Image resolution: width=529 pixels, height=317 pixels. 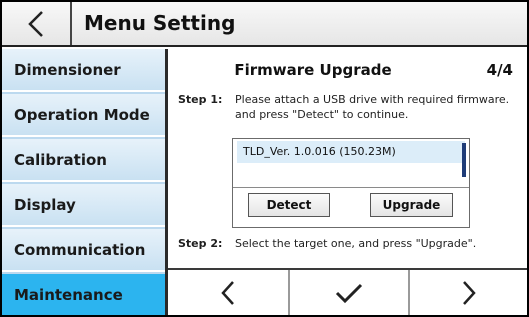 What do you see at coordinates (83, 294) in the screenshot?
I see `sidebar-item-maintenance: Maintenance` at bounding box center [83, 294].